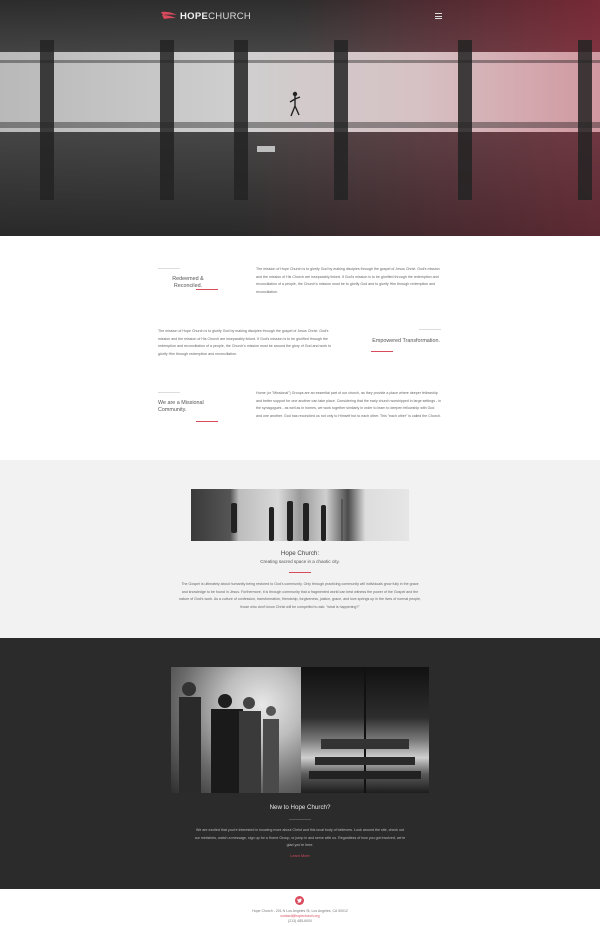 This screenshot has width=600, height=926. I want to click on prayer-photo, so click(236, 730).